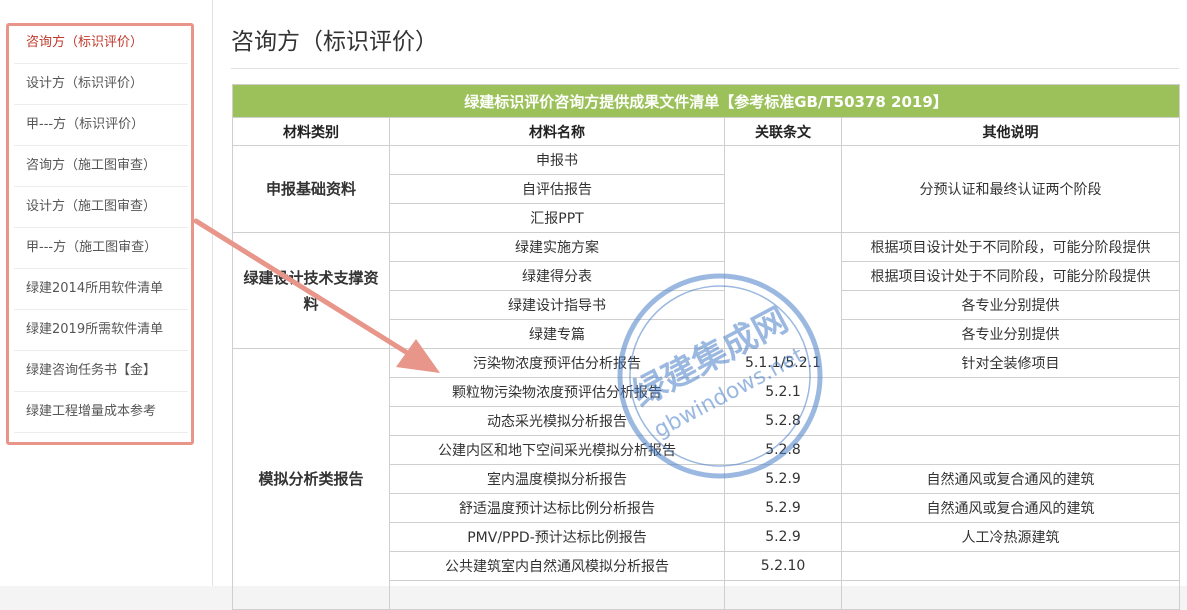 This screenshot has height=610, width=1187. Describe the element at coordinates (557, 479) in the screenshot. I see `material-name-cell: 室内温度模拟分析报告` at that location.